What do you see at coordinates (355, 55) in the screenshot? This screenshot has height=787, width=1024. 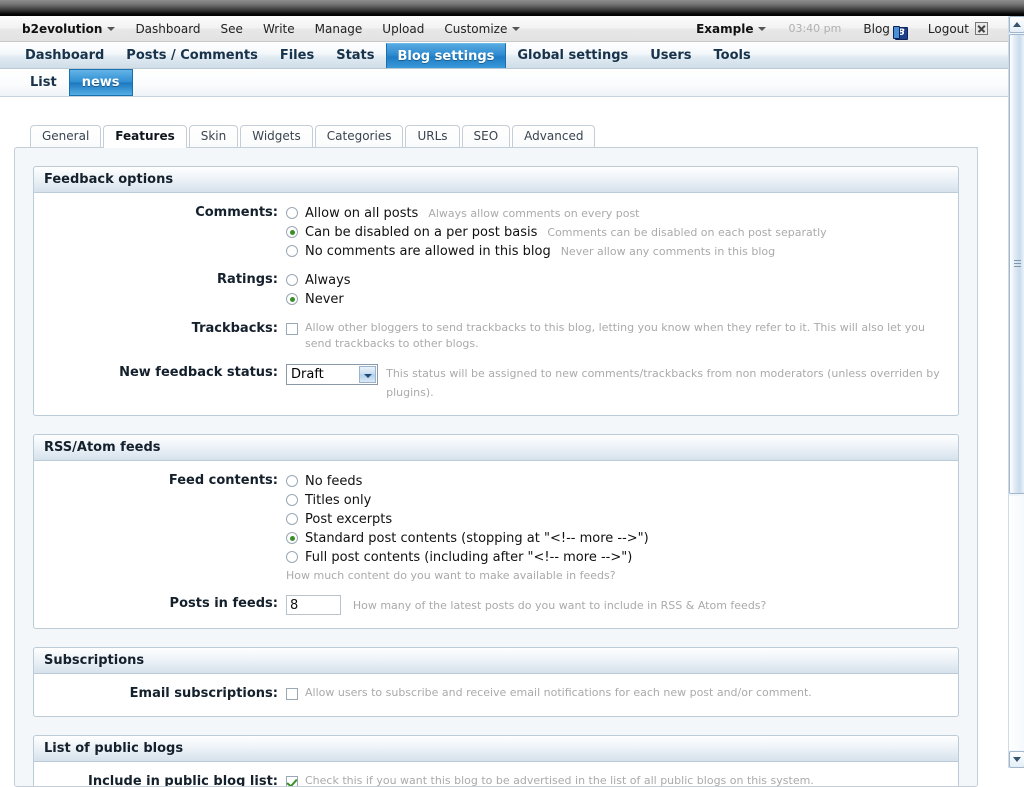 I see `nav-item-stats: Stats` at bounding box center [355, 55].